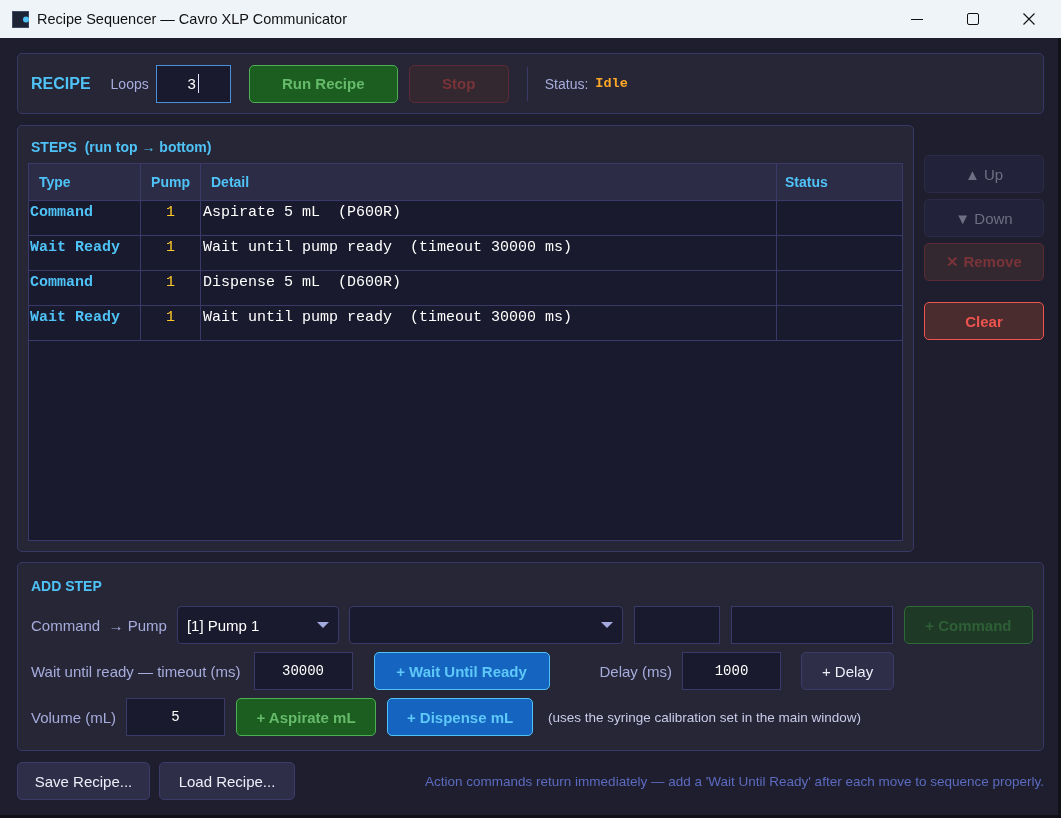  I want to click on run-recipe-button: Run Recipe, so click(323, 83).